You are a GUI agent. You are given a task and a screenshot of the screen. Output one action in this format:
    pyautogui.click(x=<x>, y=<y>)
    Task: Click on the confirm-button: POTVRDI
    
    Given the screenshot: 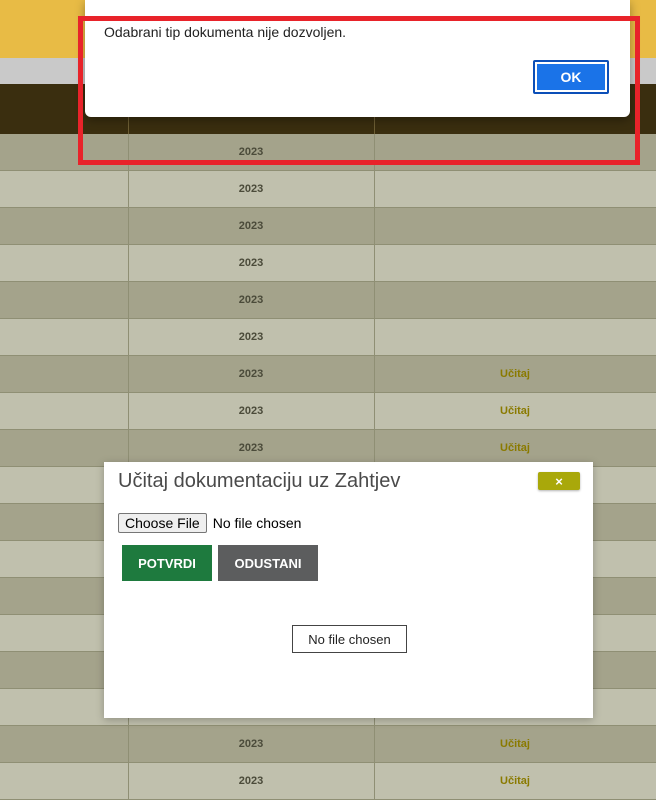 What is the action you would take?
    pyautogui.click(x=167, y=563)
    